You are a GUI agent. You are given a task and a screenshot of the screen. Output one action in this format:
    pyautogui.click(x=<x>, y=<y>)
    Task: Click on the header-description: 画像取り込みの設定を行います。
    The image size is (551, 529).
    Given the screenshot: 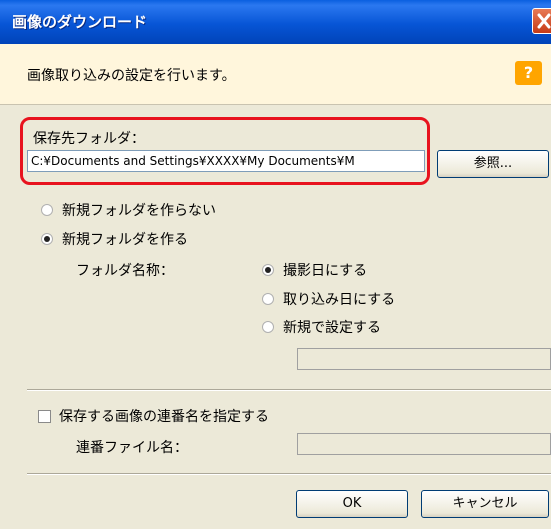 What is the action you would take?
    pyautogui.click(x=131, y=76)
    